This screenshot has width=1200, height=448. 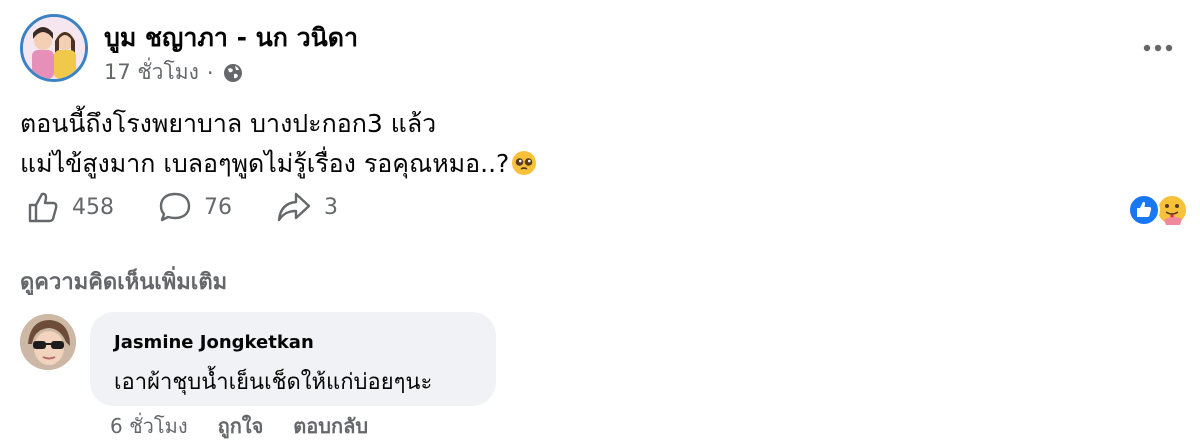 I want to click on comment-actions: 6 ชั่วโมง ถูกใจ ตอบกลับ, so click(x=239, y=426).